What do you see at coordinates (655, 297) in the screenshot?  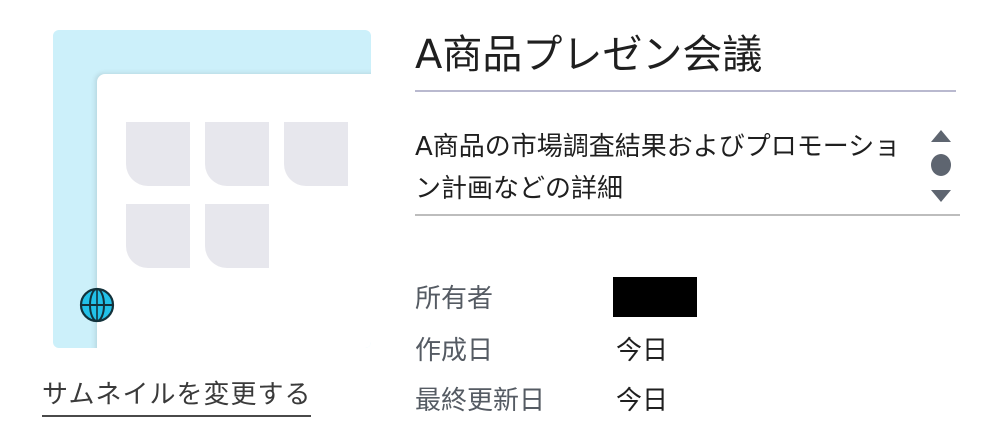 I see `owner-value-redacted` at bounding box center [655, 297].